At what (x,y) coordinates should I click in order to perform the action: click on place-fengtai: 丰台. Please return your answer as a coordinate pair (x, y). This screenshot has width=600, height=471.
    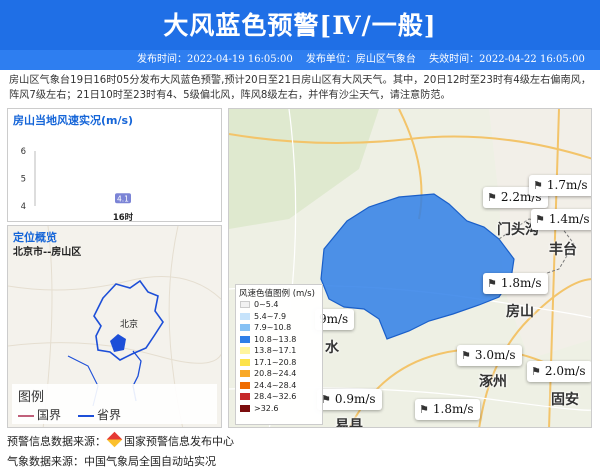
    Looking at the image, I should click on (563, 250).